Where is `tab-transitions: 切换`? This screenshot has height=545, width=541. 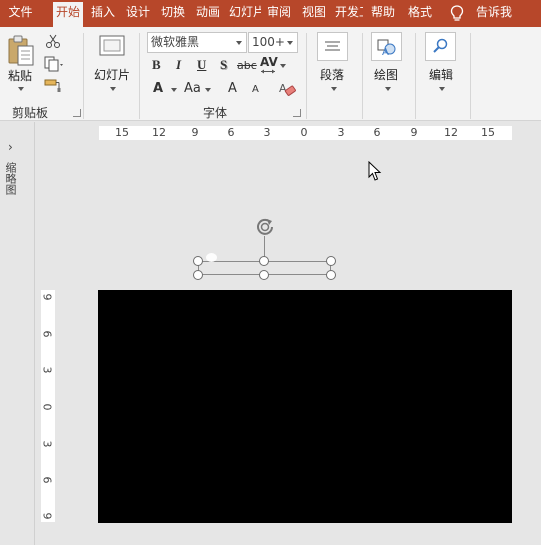 tab-transitions: 切换 is located at coordinates (173, 13).